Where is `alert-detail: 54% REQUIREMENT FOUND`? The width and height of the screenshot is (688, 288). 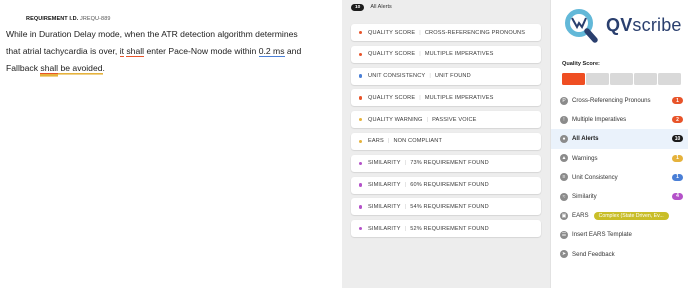
alert-detail: 54% REQUIREMENT FOUND is located at coordinates (449, 206).